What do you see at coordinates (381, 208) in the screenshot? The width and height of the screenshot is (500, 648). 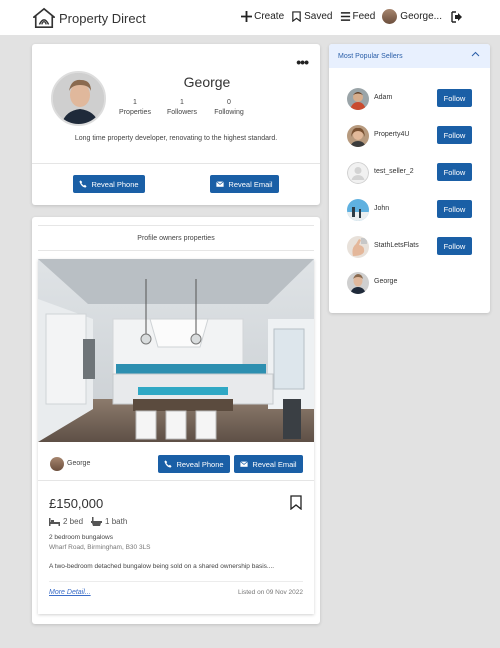 I see `seller-name: John` at bounding box center [381, 208].